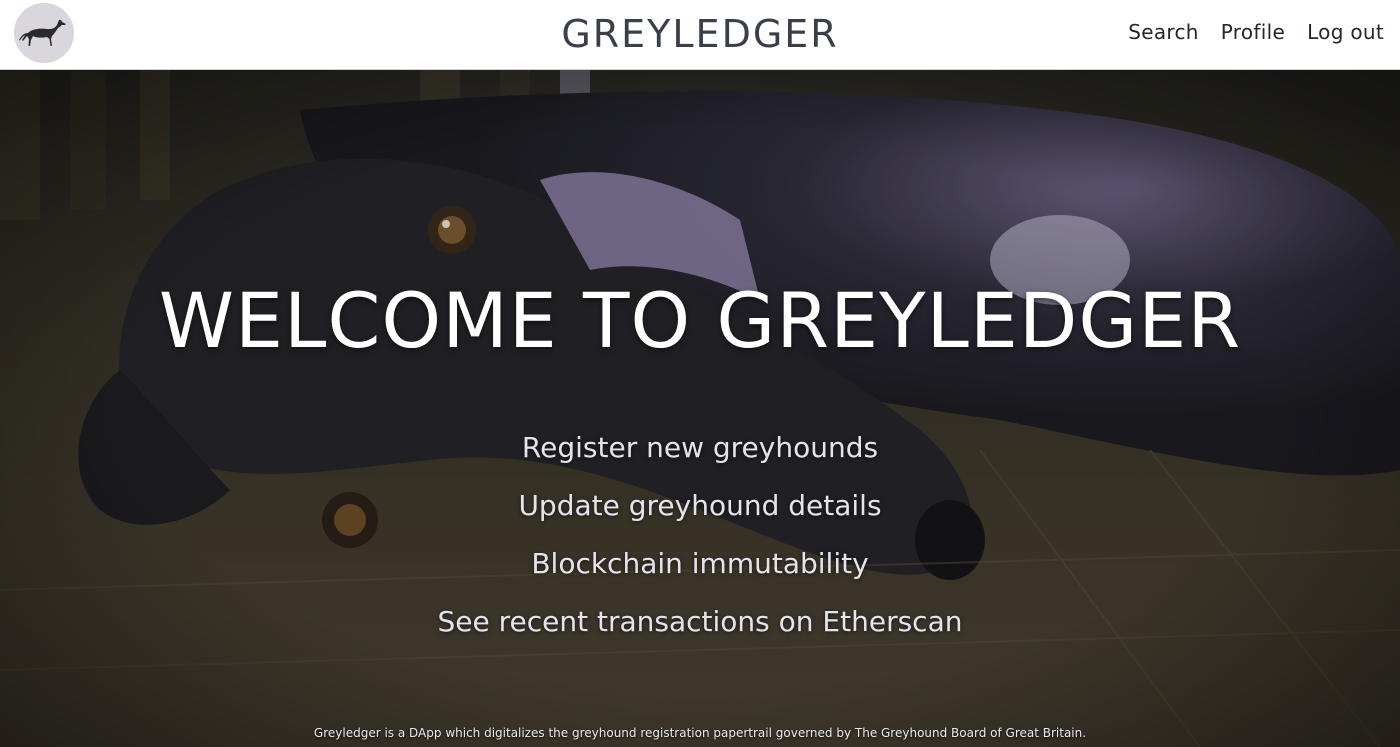 The image size is (1400, 747). I want to click on nav-links: Search Profile Log out, so click(1256, 32).